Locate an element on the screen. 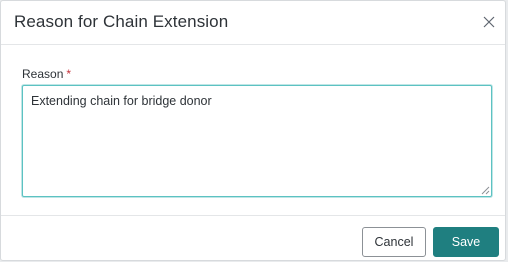  resize-grip-icon is located at coordinates (485, 190).